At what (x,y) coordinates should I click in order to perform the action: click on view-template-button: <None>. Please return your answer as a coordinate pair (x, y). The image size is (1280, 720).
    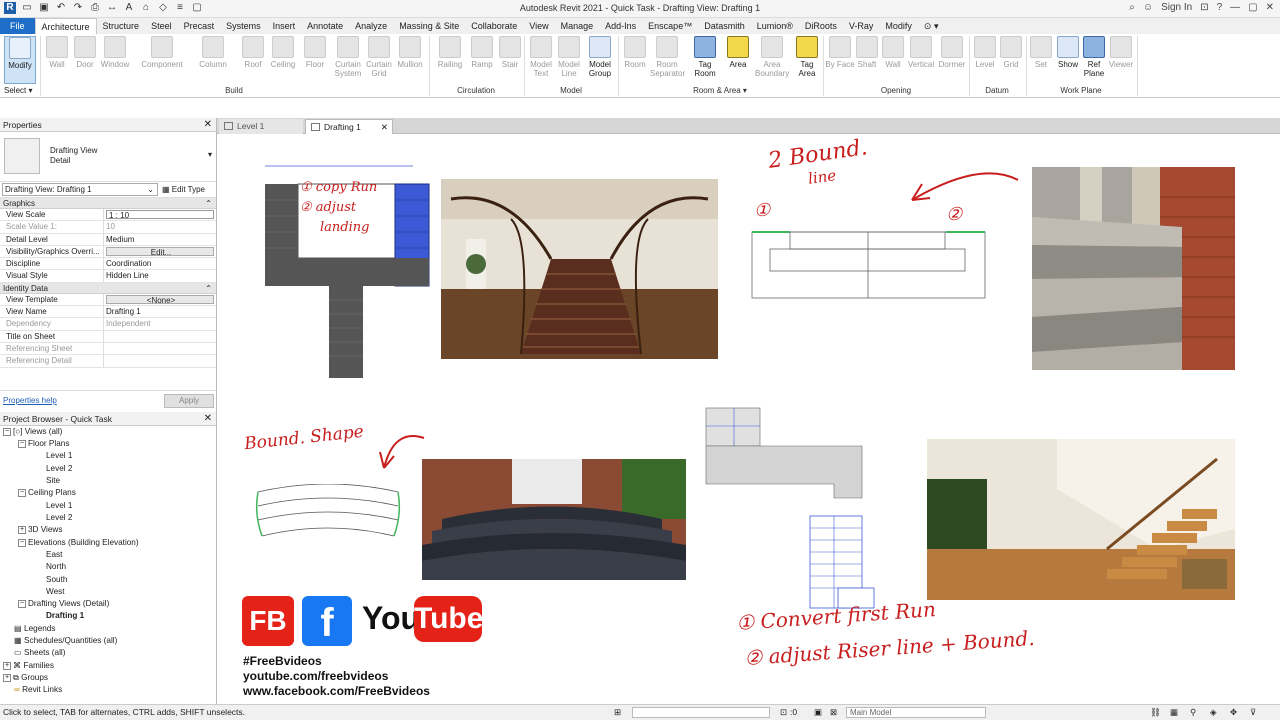
    Looking at the image, I should click on (160, 299).